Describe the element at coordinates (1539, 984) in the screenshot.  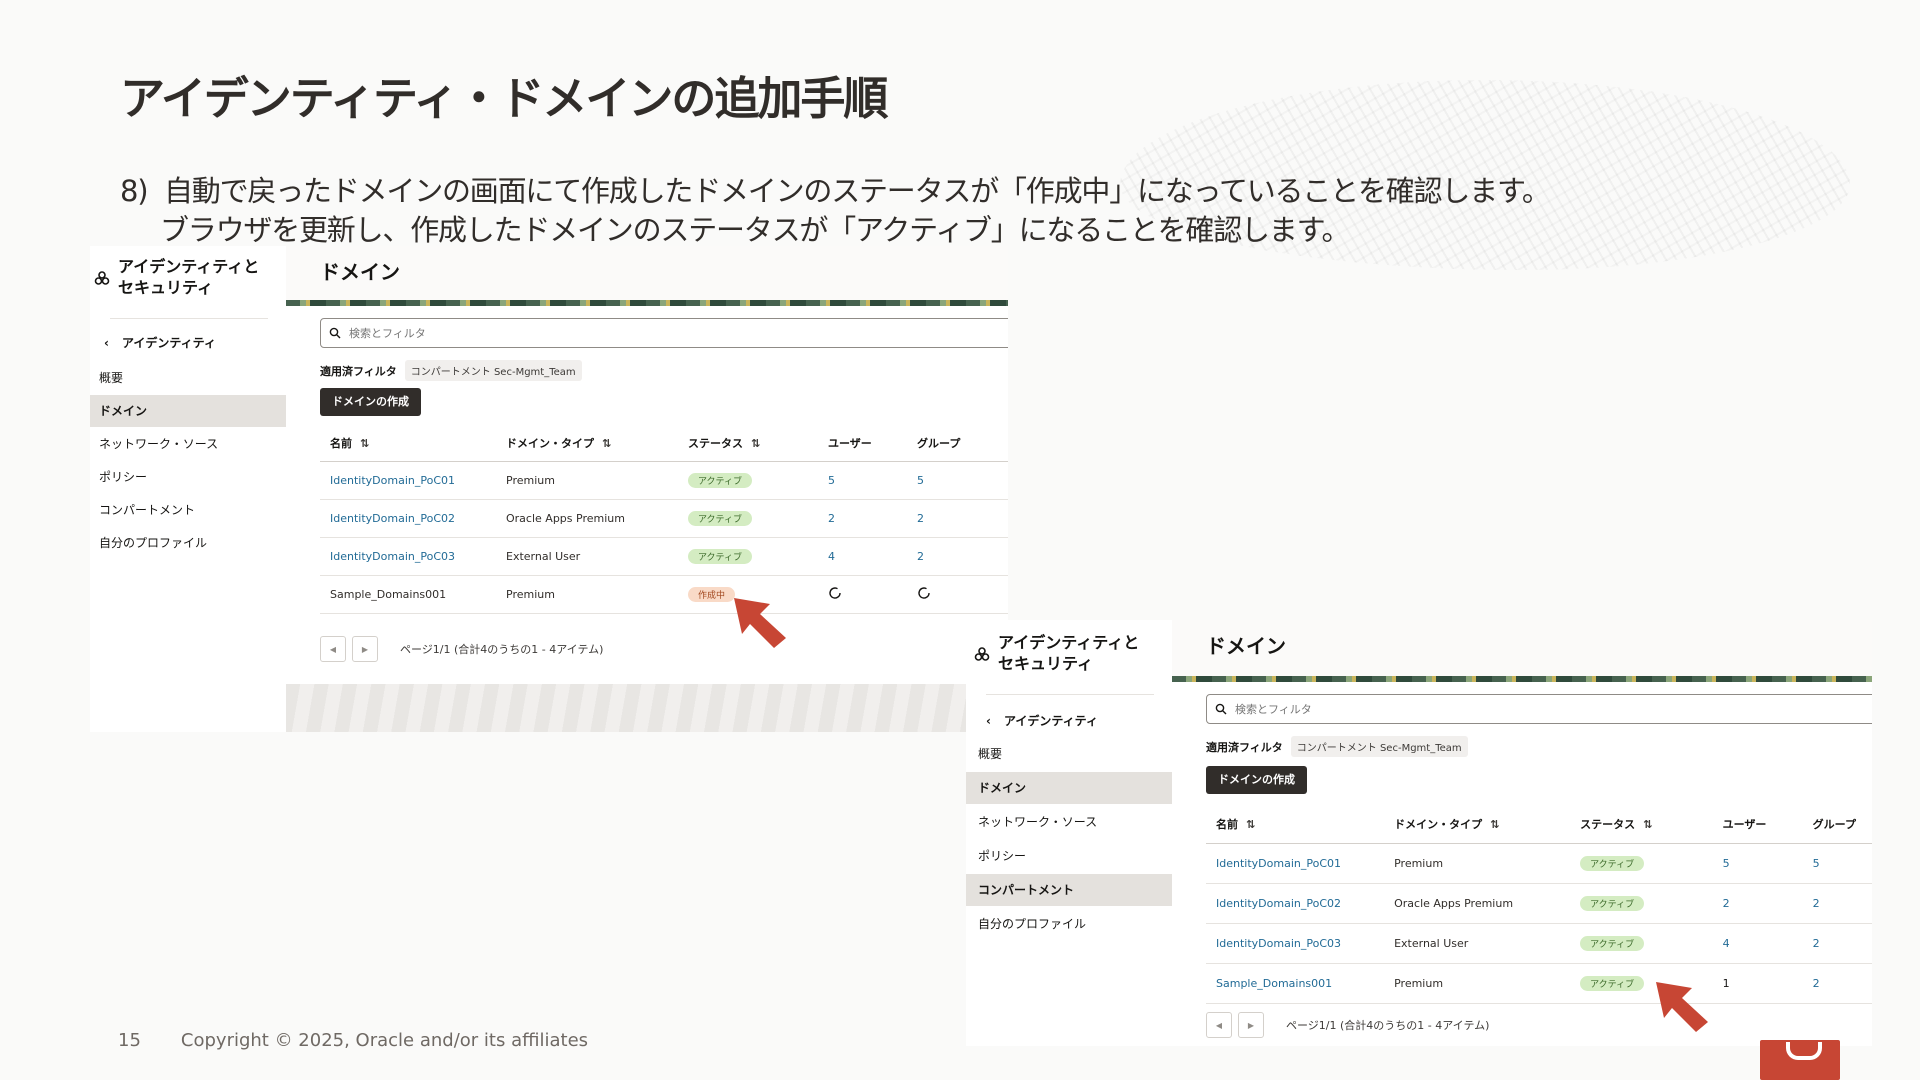
I see `table-row: Sample_Domains001 Premium アクティブ 1 2` at that location.